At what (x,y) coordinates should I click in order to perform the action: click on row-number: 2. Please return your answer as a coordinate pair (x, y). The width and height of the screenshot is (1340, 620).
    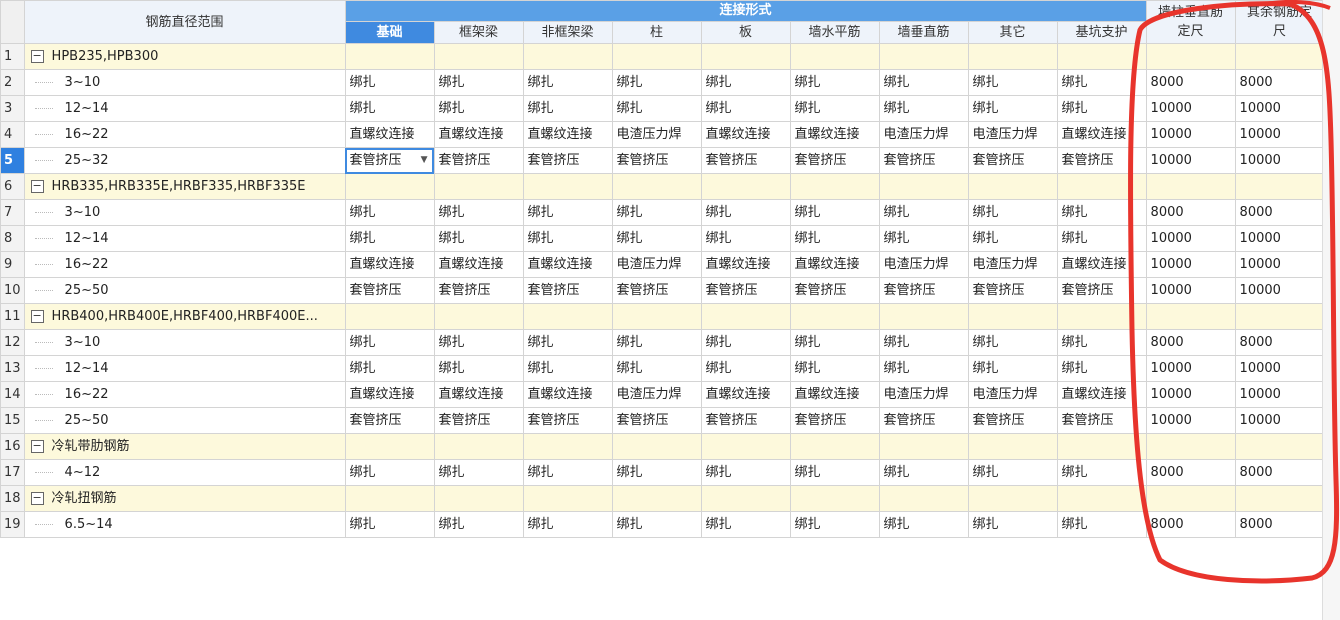
    Looking at the image, I should click on (12, 82).